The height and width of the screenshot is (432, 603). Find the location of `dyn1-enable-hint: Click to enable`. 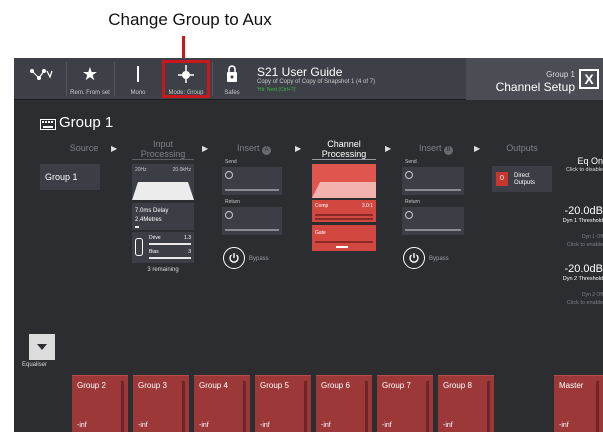

dyn1-enable-hint: Click to enable is located at coordinates (585, 245).